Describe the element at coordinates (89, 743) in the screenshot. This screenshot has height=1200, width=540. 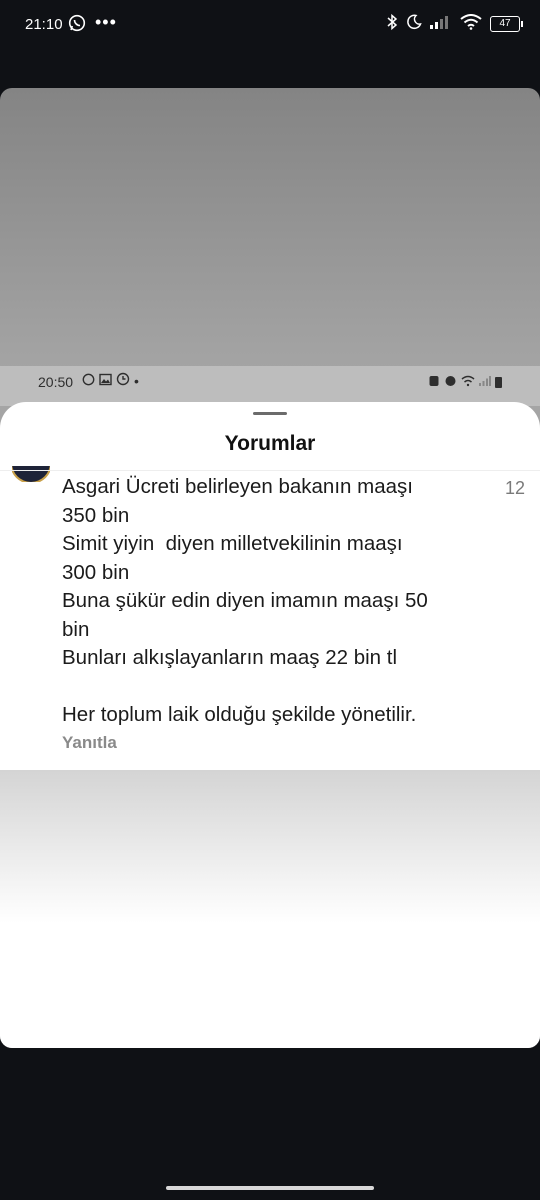
I see `reply-button: Yanıtla` at that location.